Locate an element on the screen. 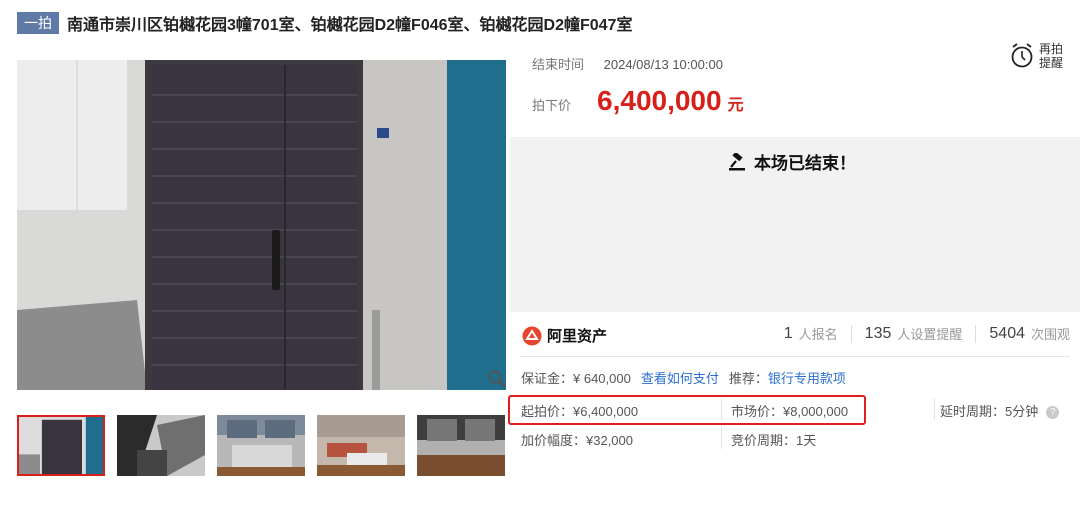 This screenshot has height=509, width=1080. deposit-text: 保证金：¥ 640,000 is located at coordinates (576, 378).